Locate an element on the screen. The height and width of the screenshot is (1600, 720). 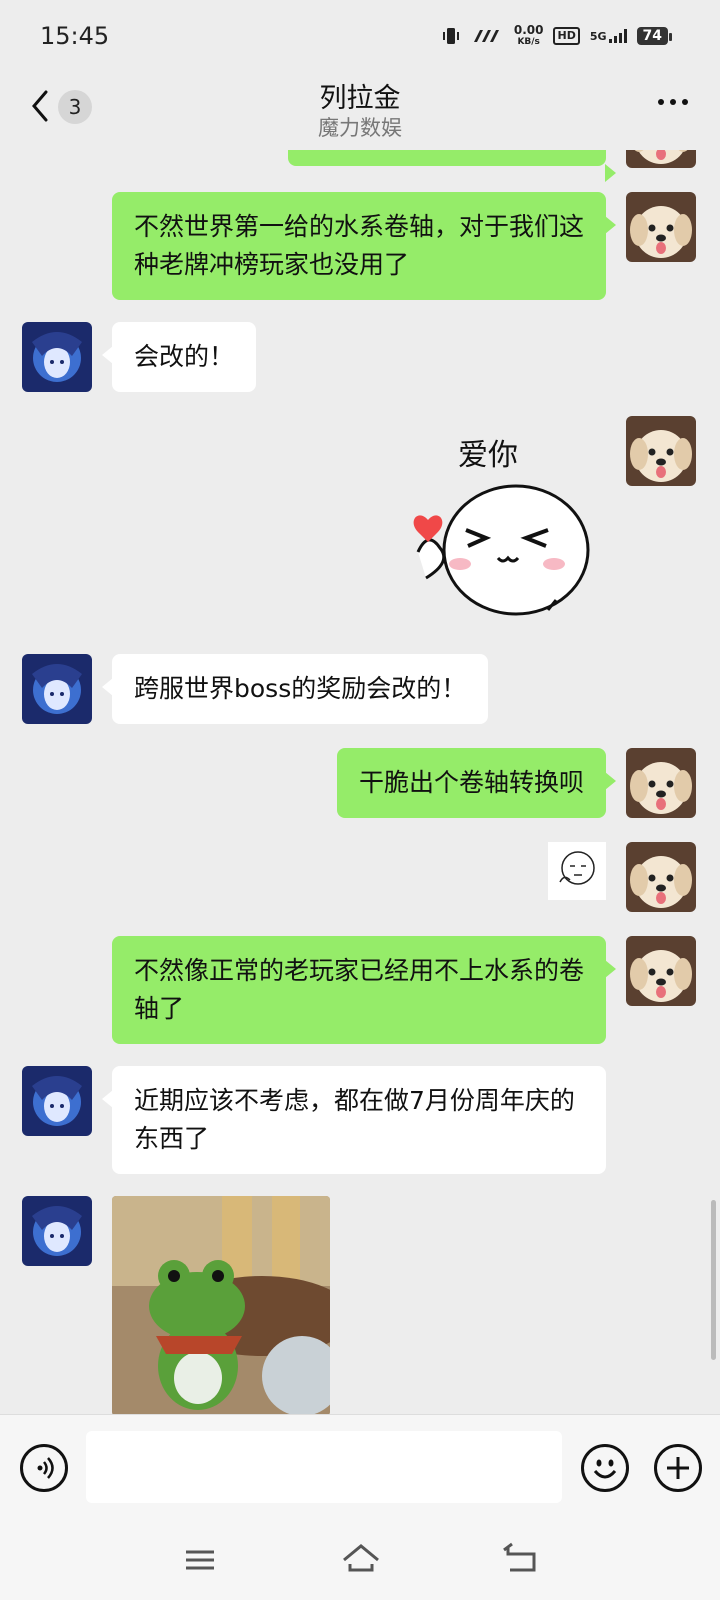
input-bar is located at coordinates (360, 1467).